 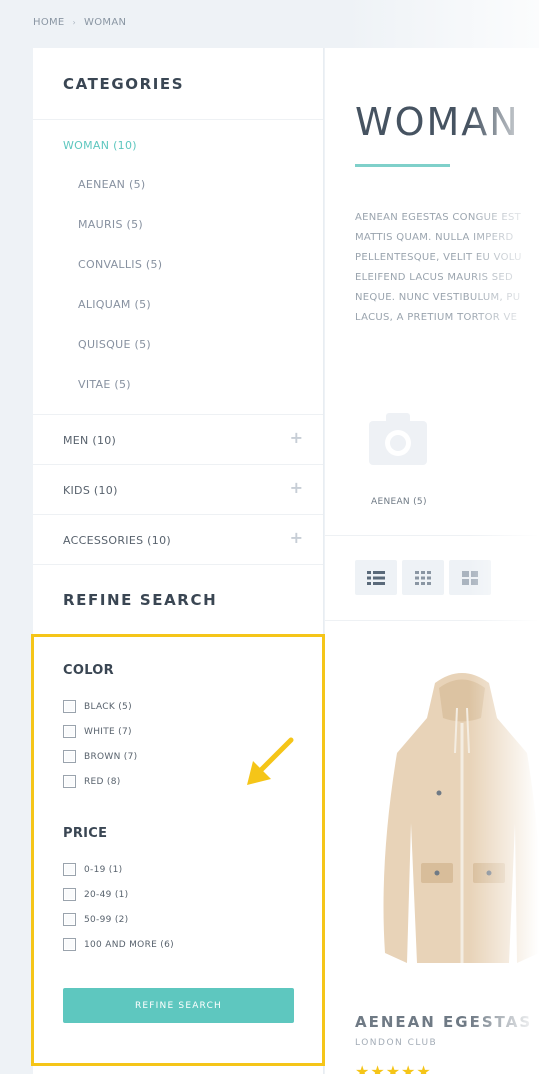 What do you see at coordinates (97, 706) in the screenshot?
I see `filter-color-black: BLACK (5)` at bounding box center [97, 706].